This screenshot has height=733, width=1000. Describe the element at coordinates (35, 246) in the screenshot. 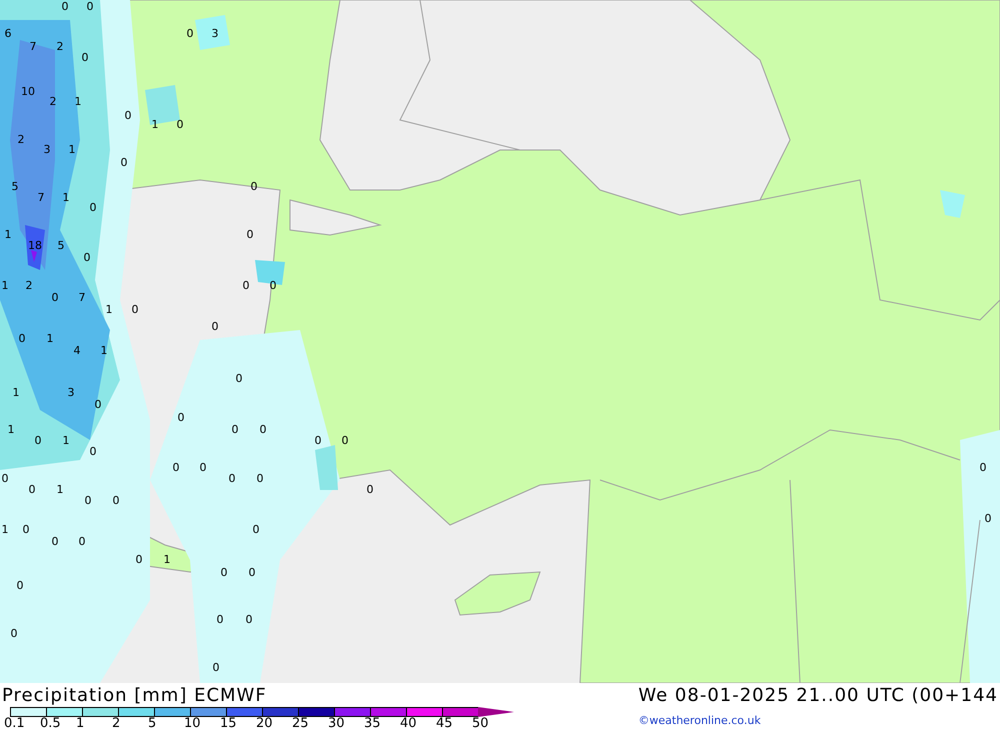

I see `precipitation-value: 18` at that location.